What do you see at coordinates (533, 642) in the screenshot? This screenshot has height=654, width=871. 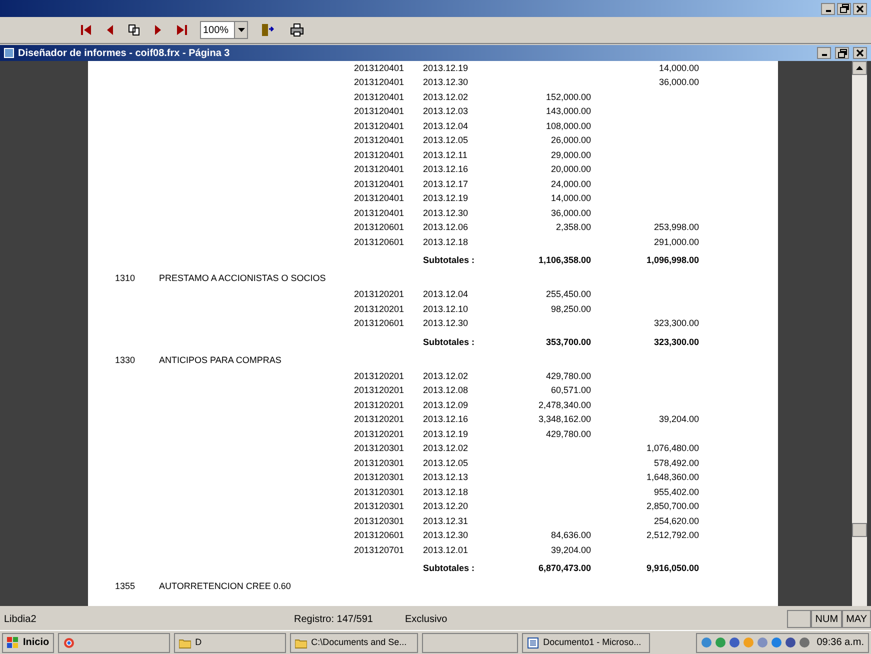 I see `document-icon` at bounding box center [533, 642].